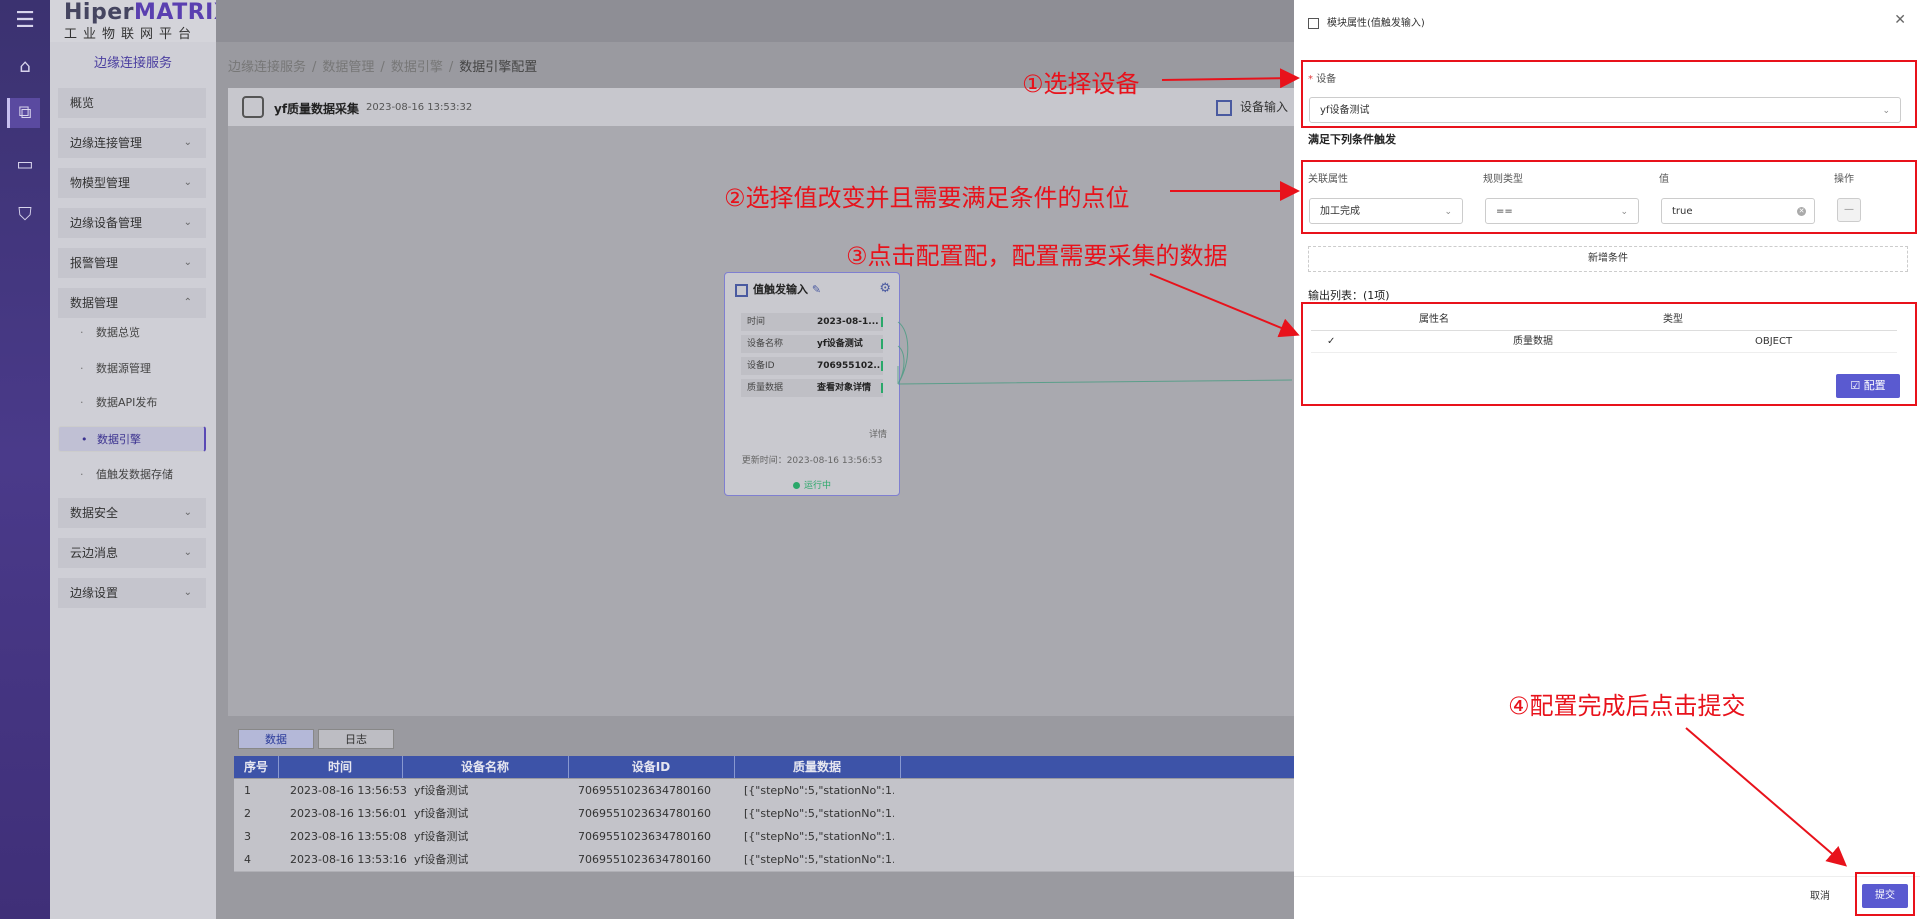  Describe the element at coordinates (132, 333) in the screenshot. I see `submenu-data-overview: · 数据总览` at that location.